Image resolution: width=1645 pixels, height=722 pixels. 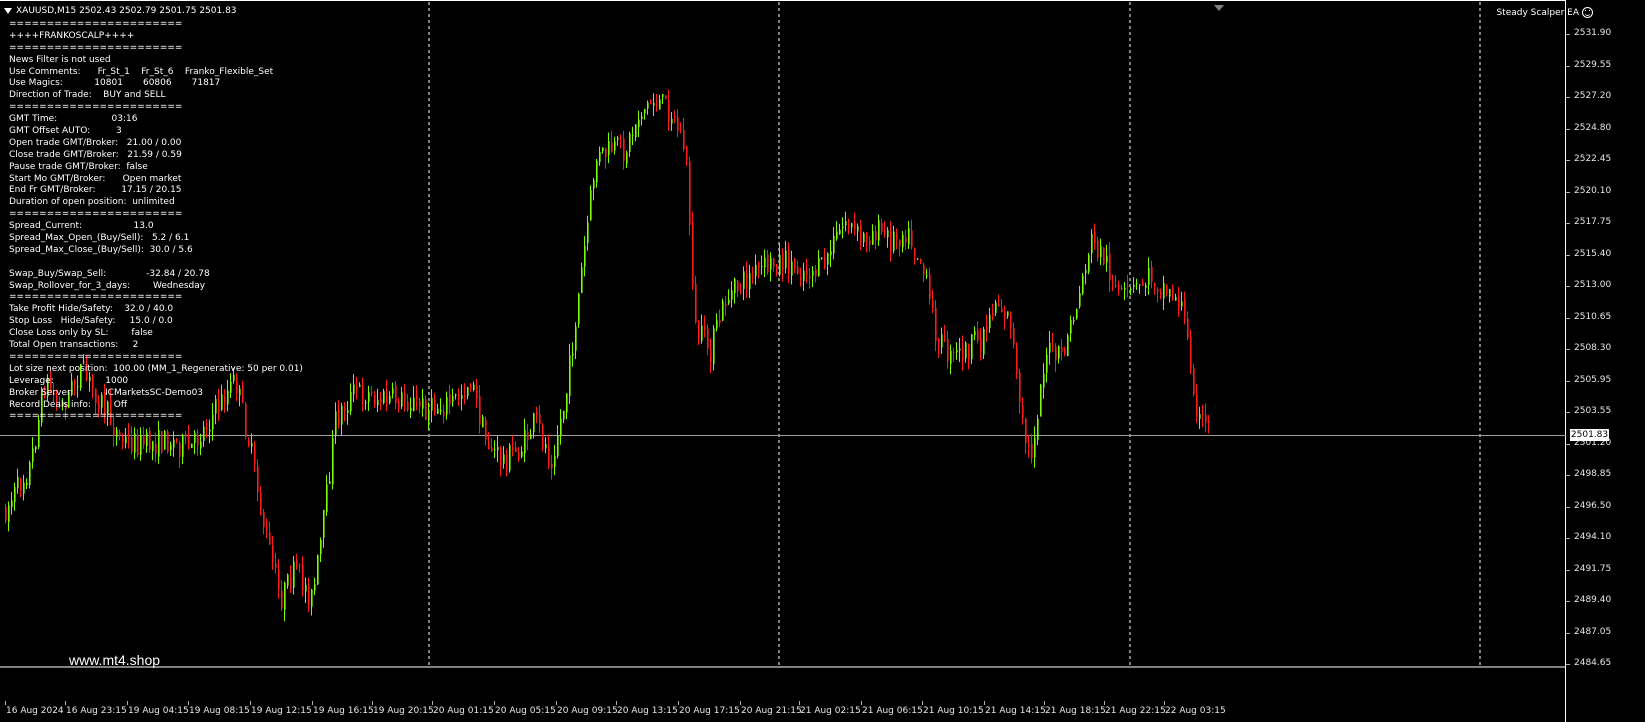 I want to click on info-line: =======================, so click(x=96, y=416).